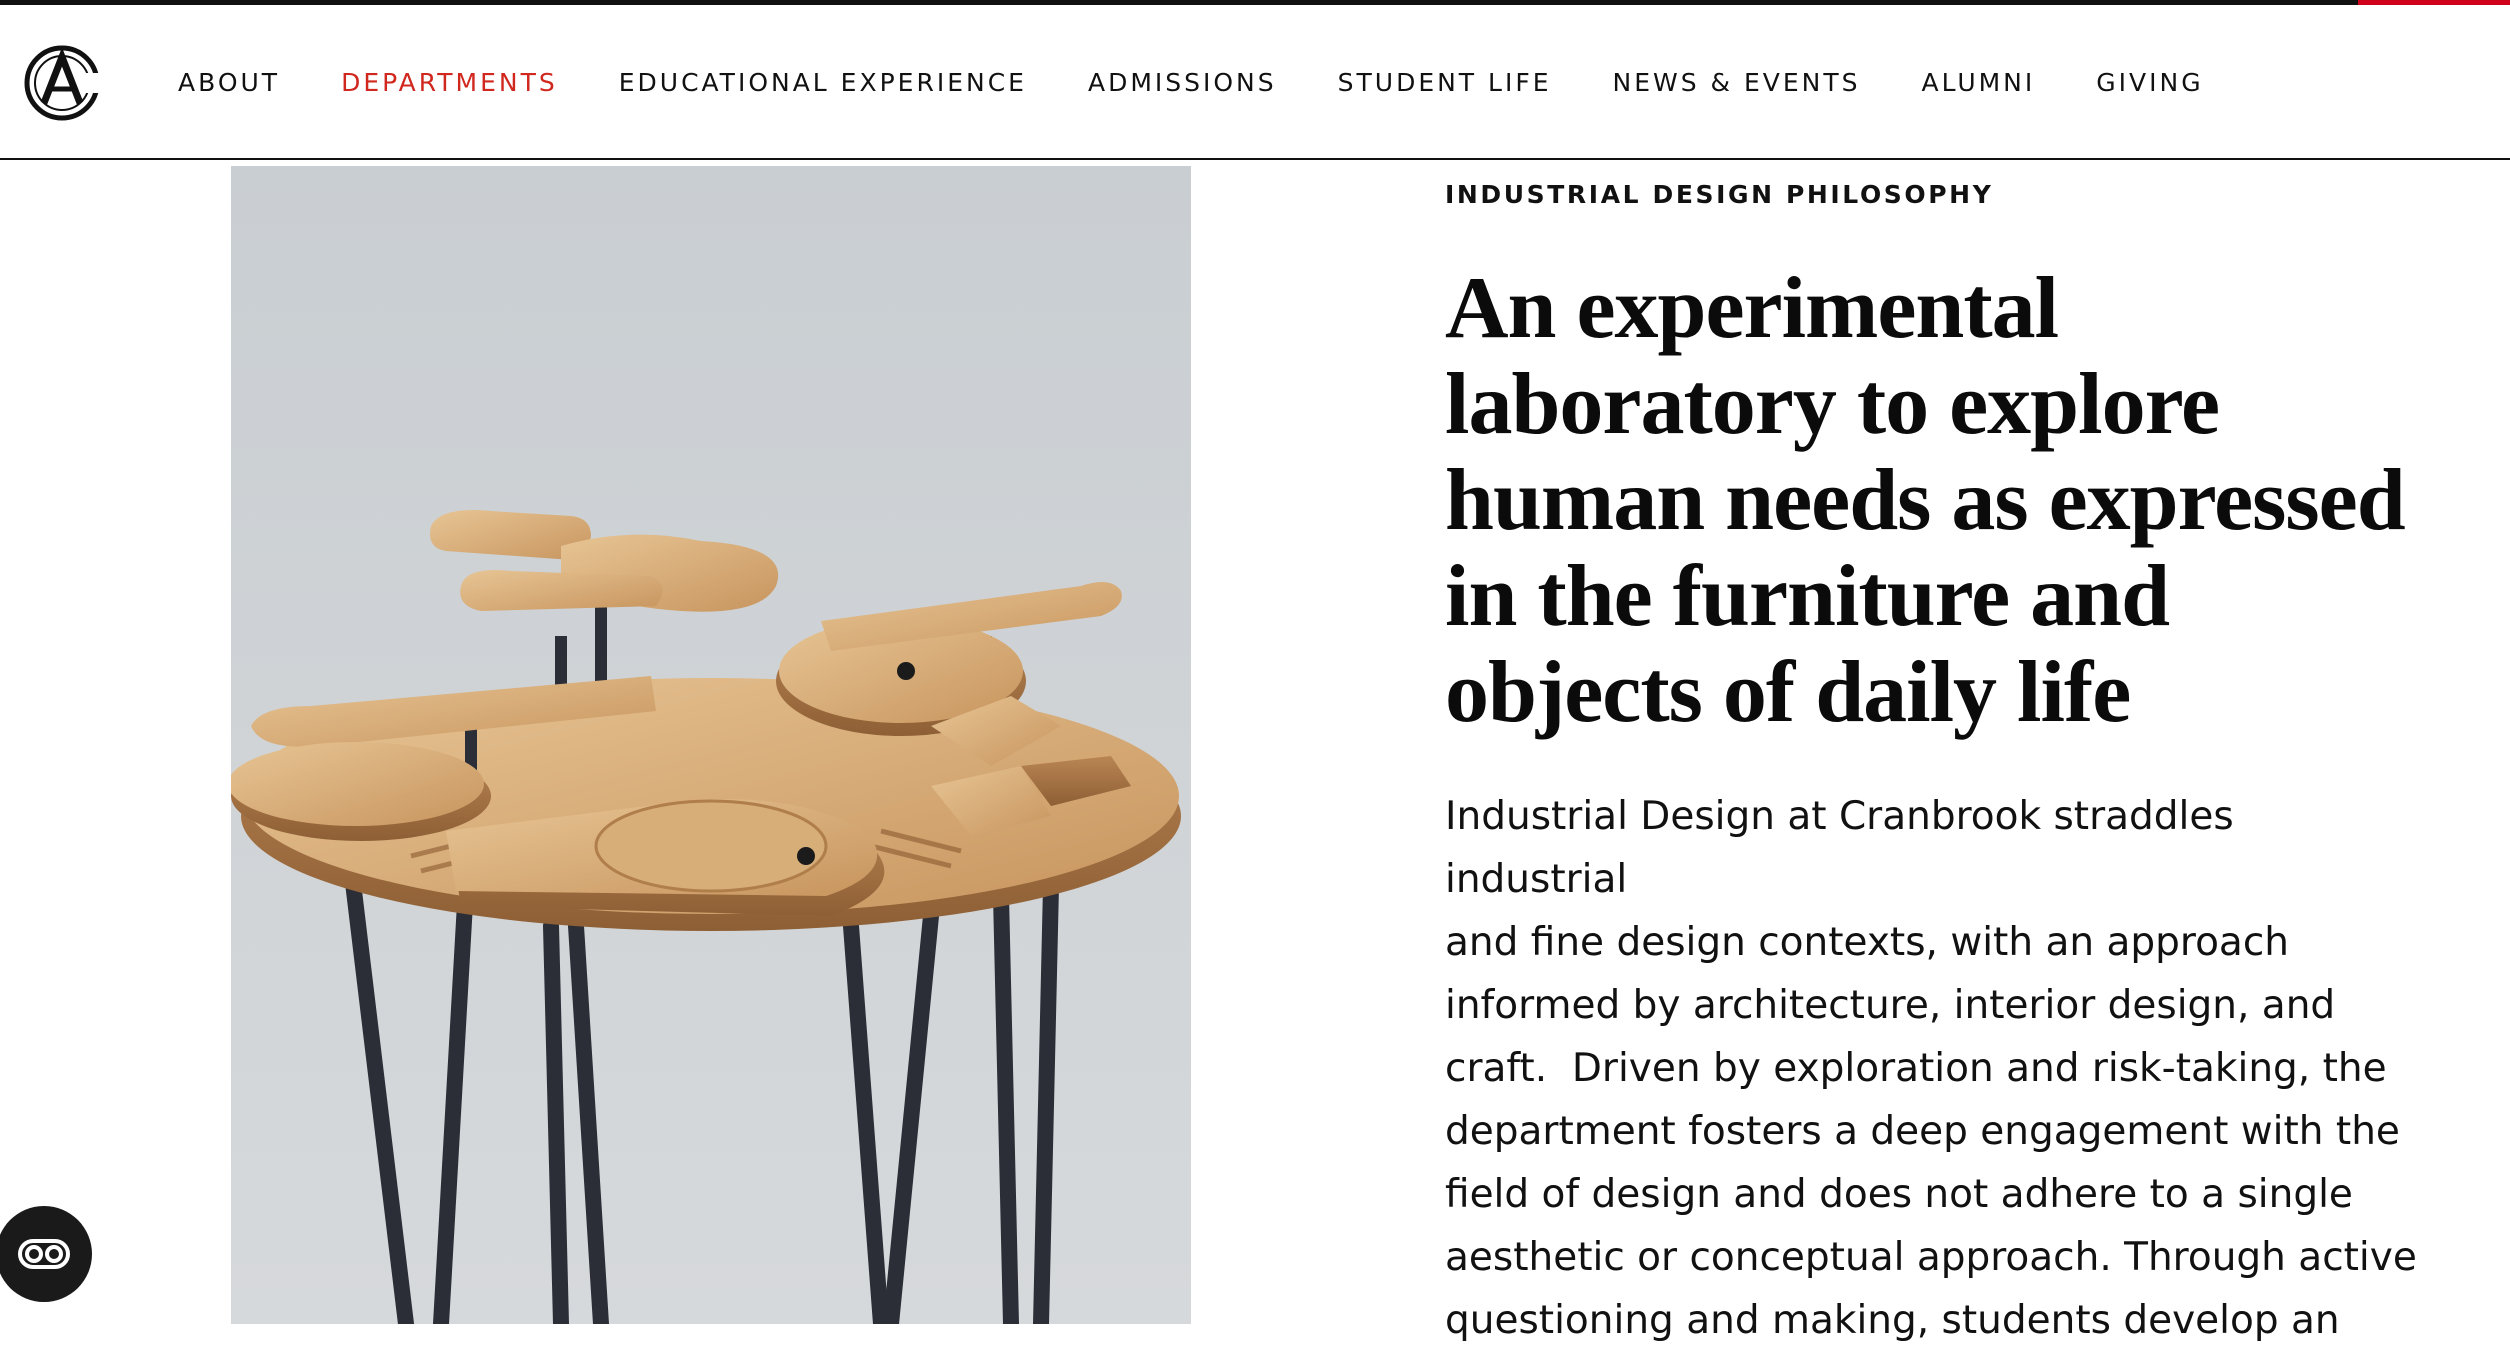 Image resolution: width=2510 pixels, height=1352 pixels. I want to click on nav-news-events: NEWS & EVENTS, so click(1737, 82).